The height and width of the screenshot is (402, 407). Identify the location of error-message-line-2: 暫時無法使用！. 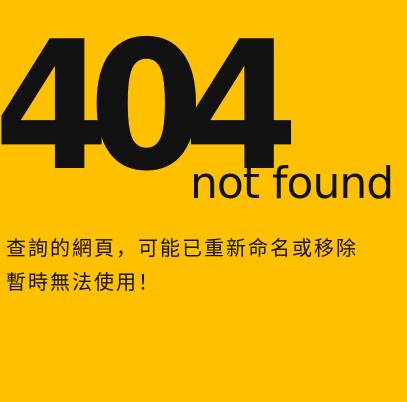
(83, 282).